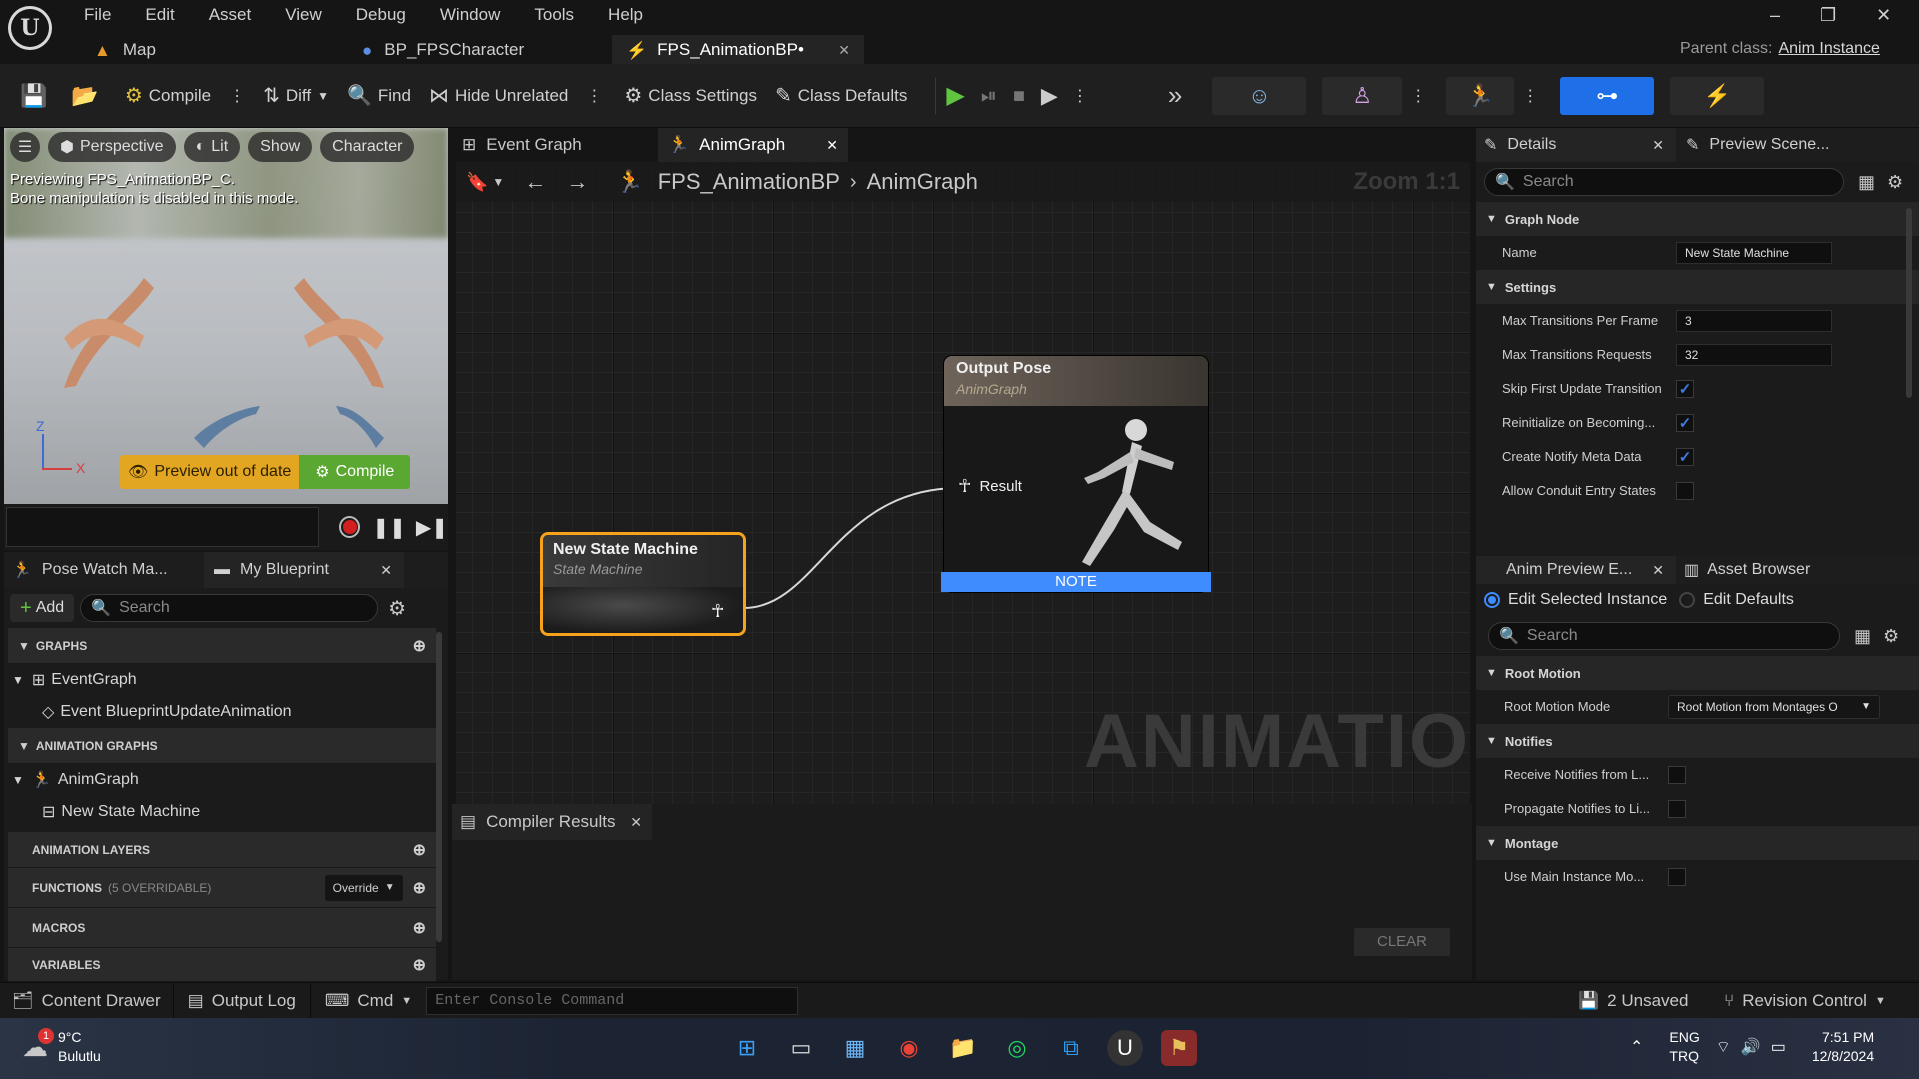 This screenshot has width=1919, height=1079. I want to click on tab-map: ▲ Map, so click(214, 50).